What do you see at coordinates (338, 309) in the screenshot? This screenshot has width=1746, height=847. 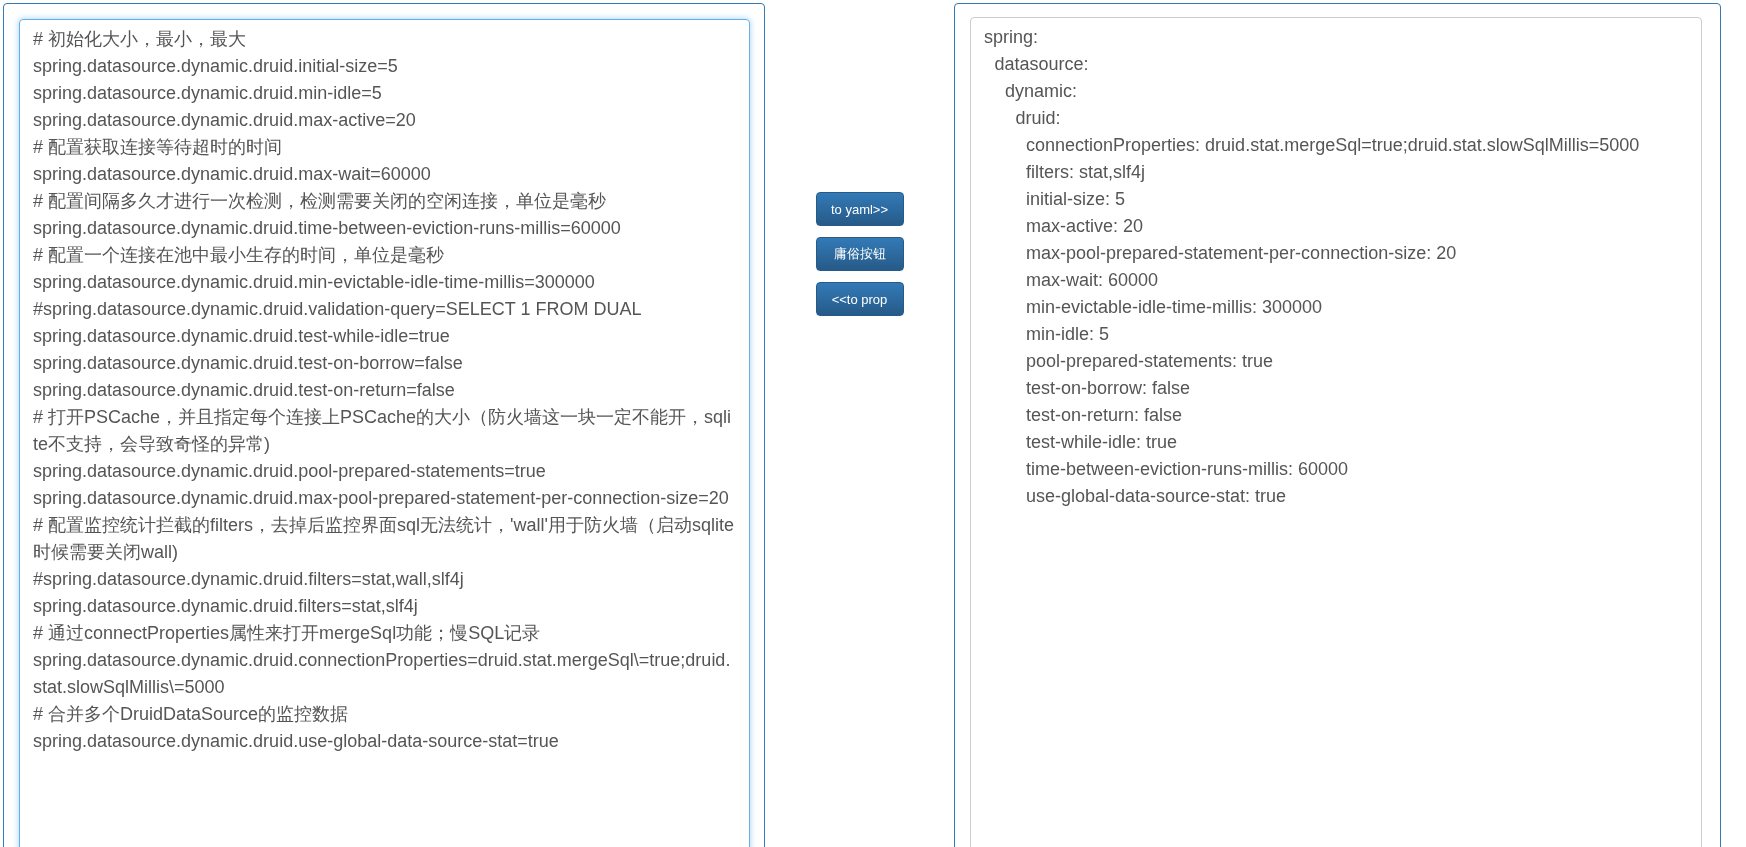 I see `code-line: #spring.datasource.dynamic.druid.validation-query=SELECT 1 FROM DUAL` at bounding box center [338, 309].